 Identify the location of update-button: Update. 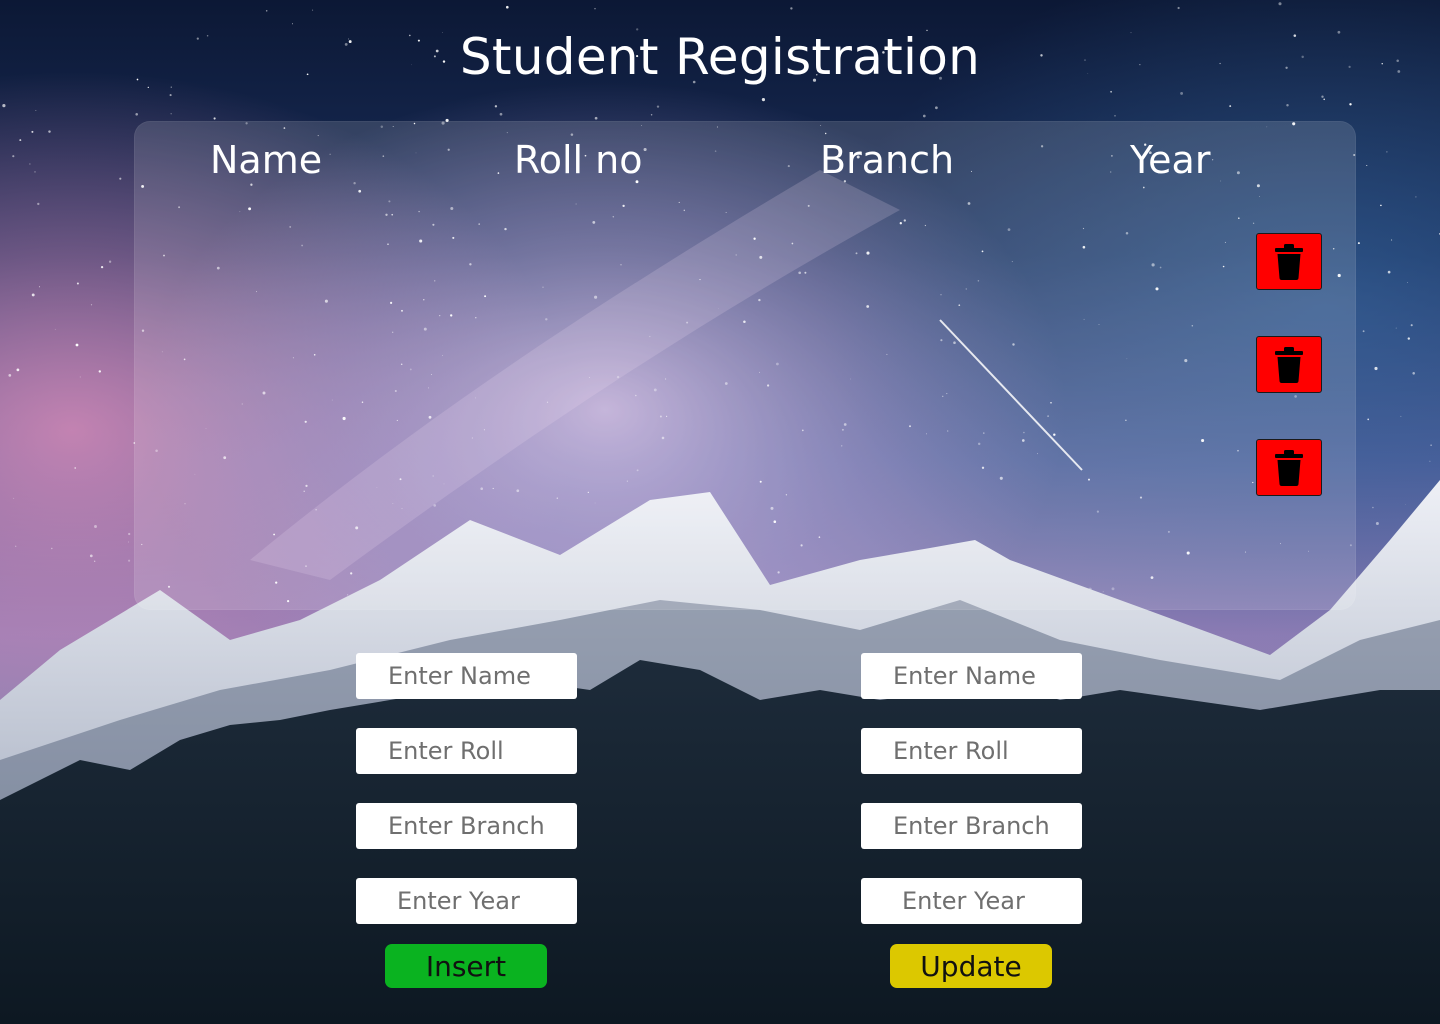
(971, 966).